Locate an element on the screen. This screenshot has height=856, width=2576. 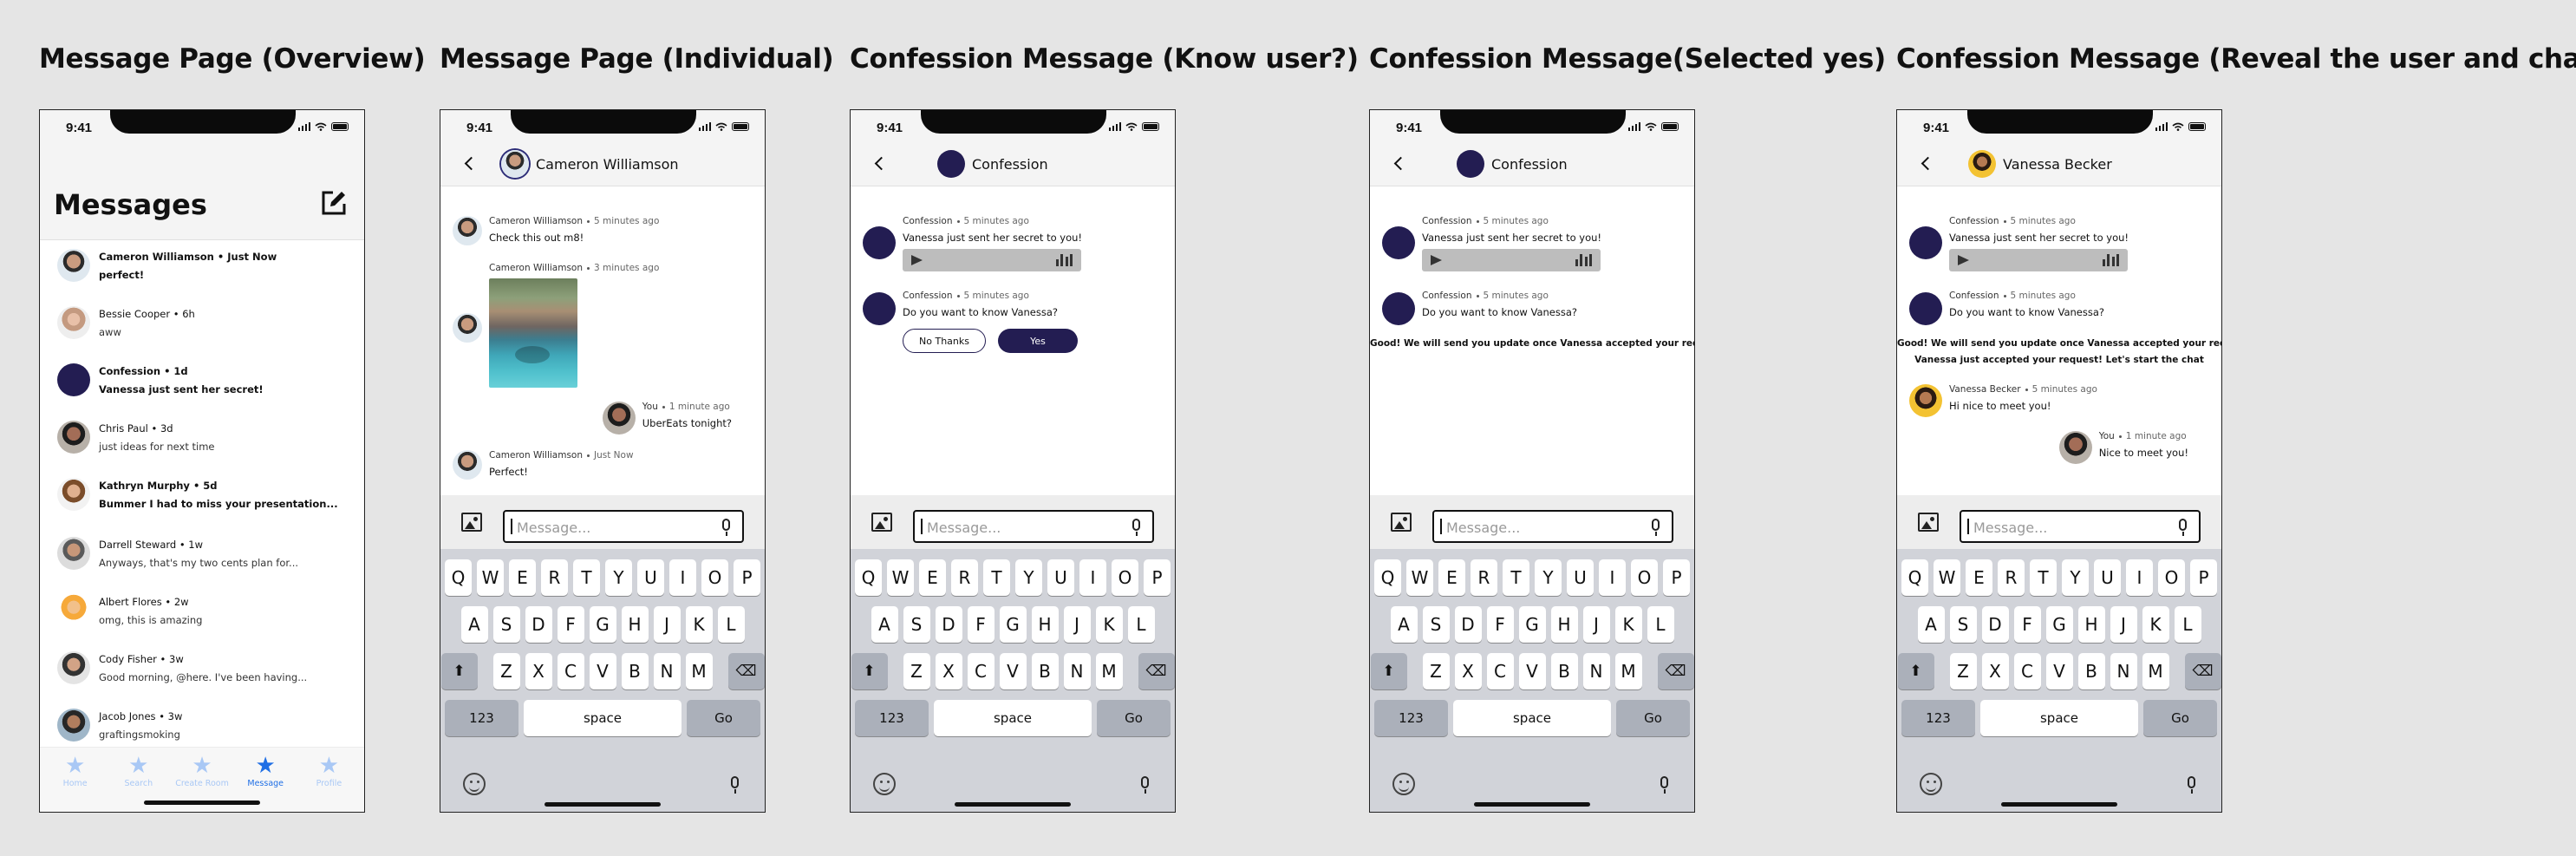
compose-icon is located at coordinates (334, 203).